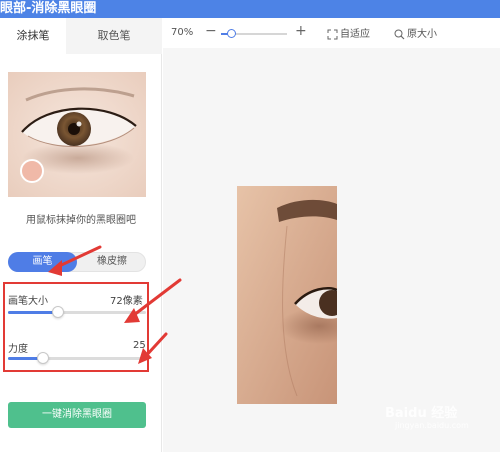 The width and height of the screenshot is (500, 452). I want to click on title-bar: 眼部-消除黑眼圈, so click(250, 9).